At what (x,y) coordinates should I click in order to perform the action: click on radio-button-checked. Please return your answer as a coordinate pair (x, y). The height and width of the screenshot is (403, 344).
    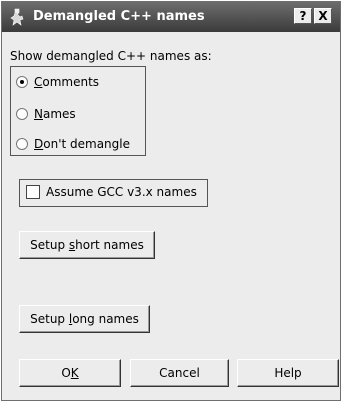
    Looking at the image, I should click on (22, 82).